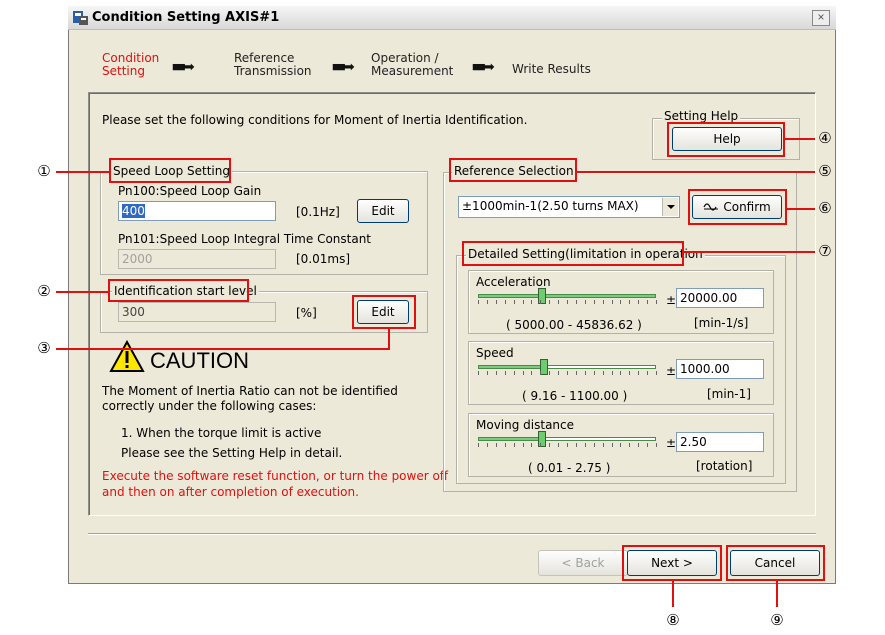 The width and height of the screenshot is (885, 635). What do you see at coordinates (777, 620) in the screenshot?
I see `callout-9: ⑨` at bounding box center [777, 620].